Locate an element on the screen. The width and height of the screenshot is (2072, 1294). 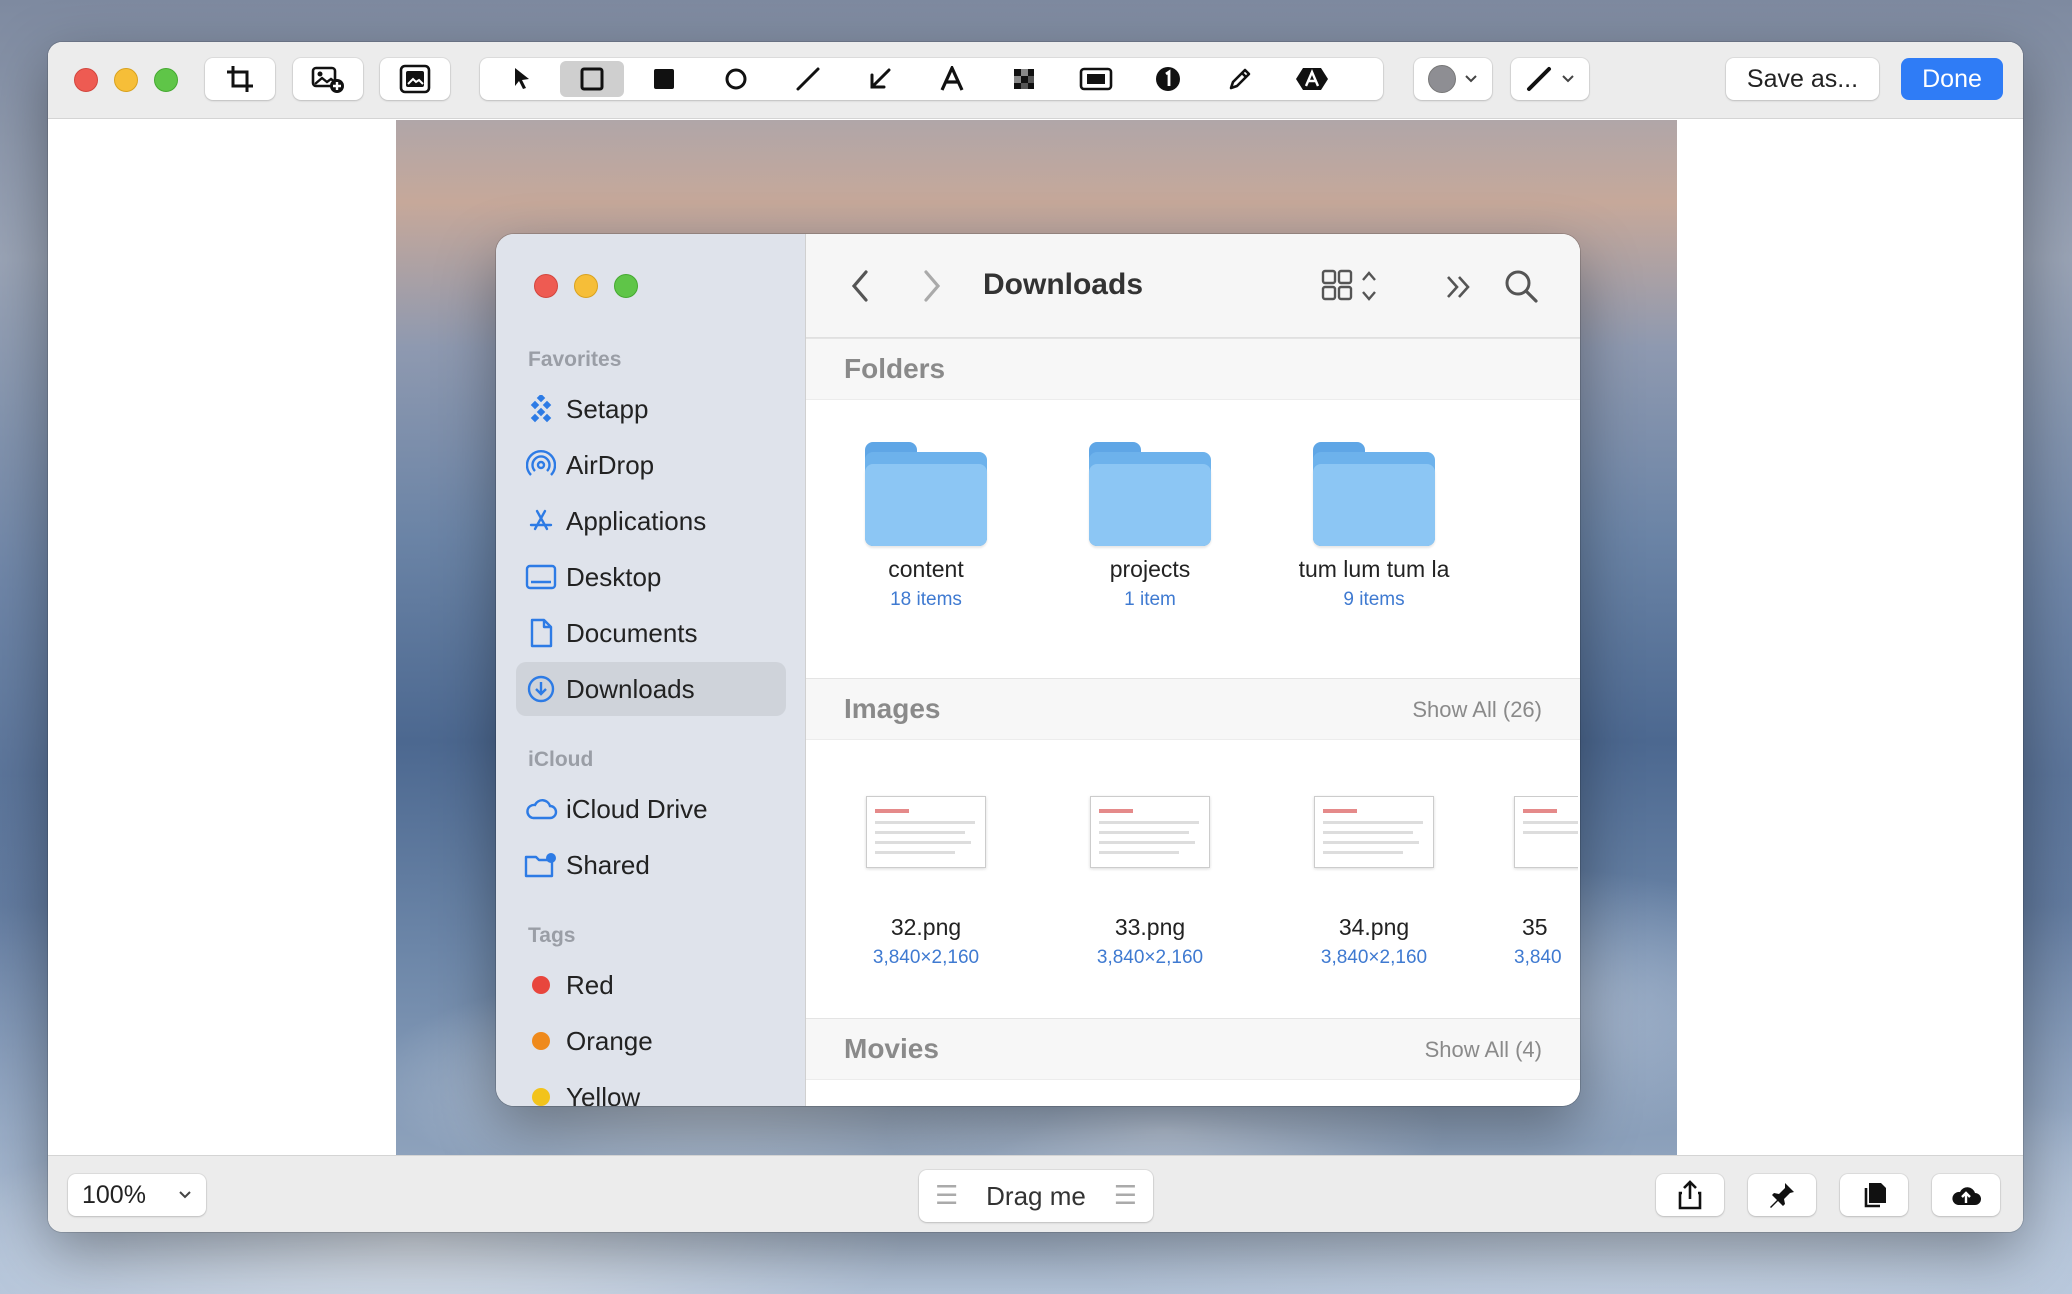
annotation-tools is located at coordinates (931, 79).